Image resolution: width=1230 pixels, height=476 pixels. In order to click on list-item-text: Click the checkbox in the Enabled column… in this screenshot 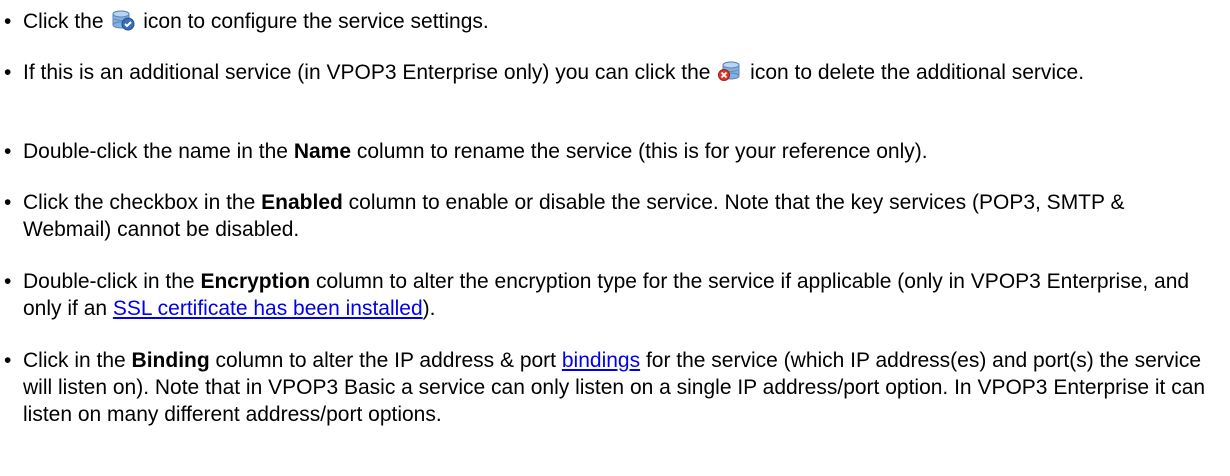, I will do `click(620, 216)`.